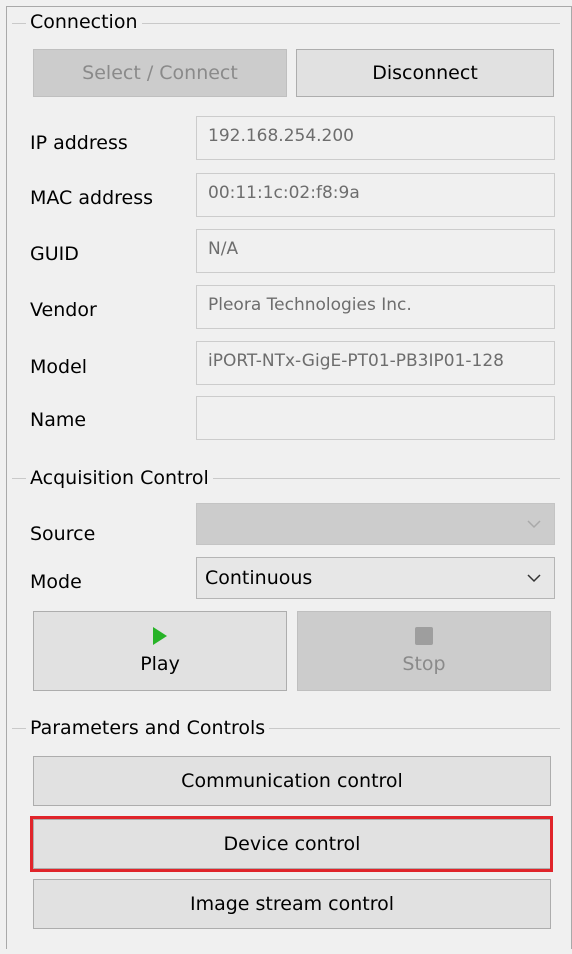  Describe the element at coordinates (160, 664) in the screenshot. I see `play-label: Play` at that location.